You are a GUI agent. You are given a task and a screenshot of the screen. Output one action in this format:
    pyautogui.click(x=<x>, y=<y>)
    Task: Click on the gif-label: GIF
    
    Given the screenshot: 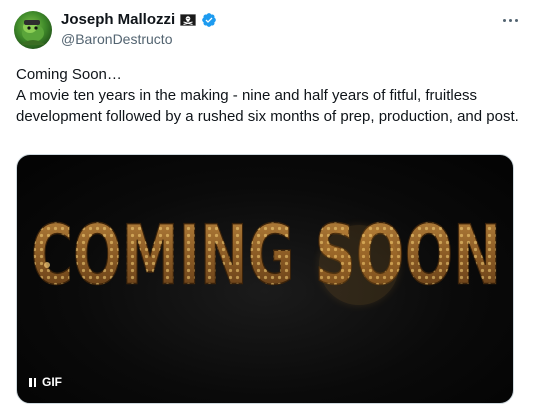 What is the action you would take?
    pyautogui.click(x=52, y=382)
    